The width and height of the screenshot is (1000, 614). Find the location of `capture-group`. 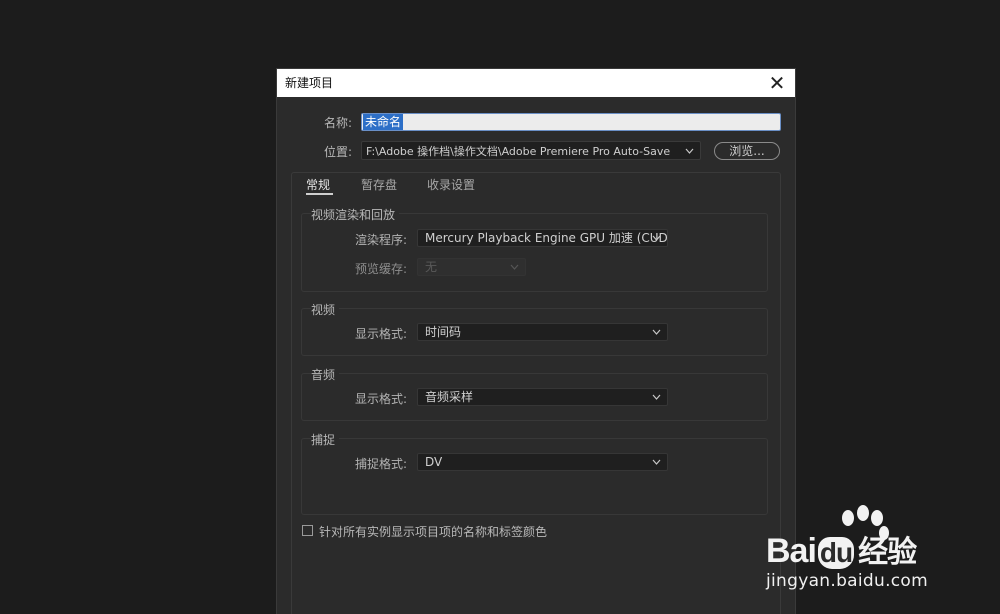

capture-group is located at coordinates (534, 476).